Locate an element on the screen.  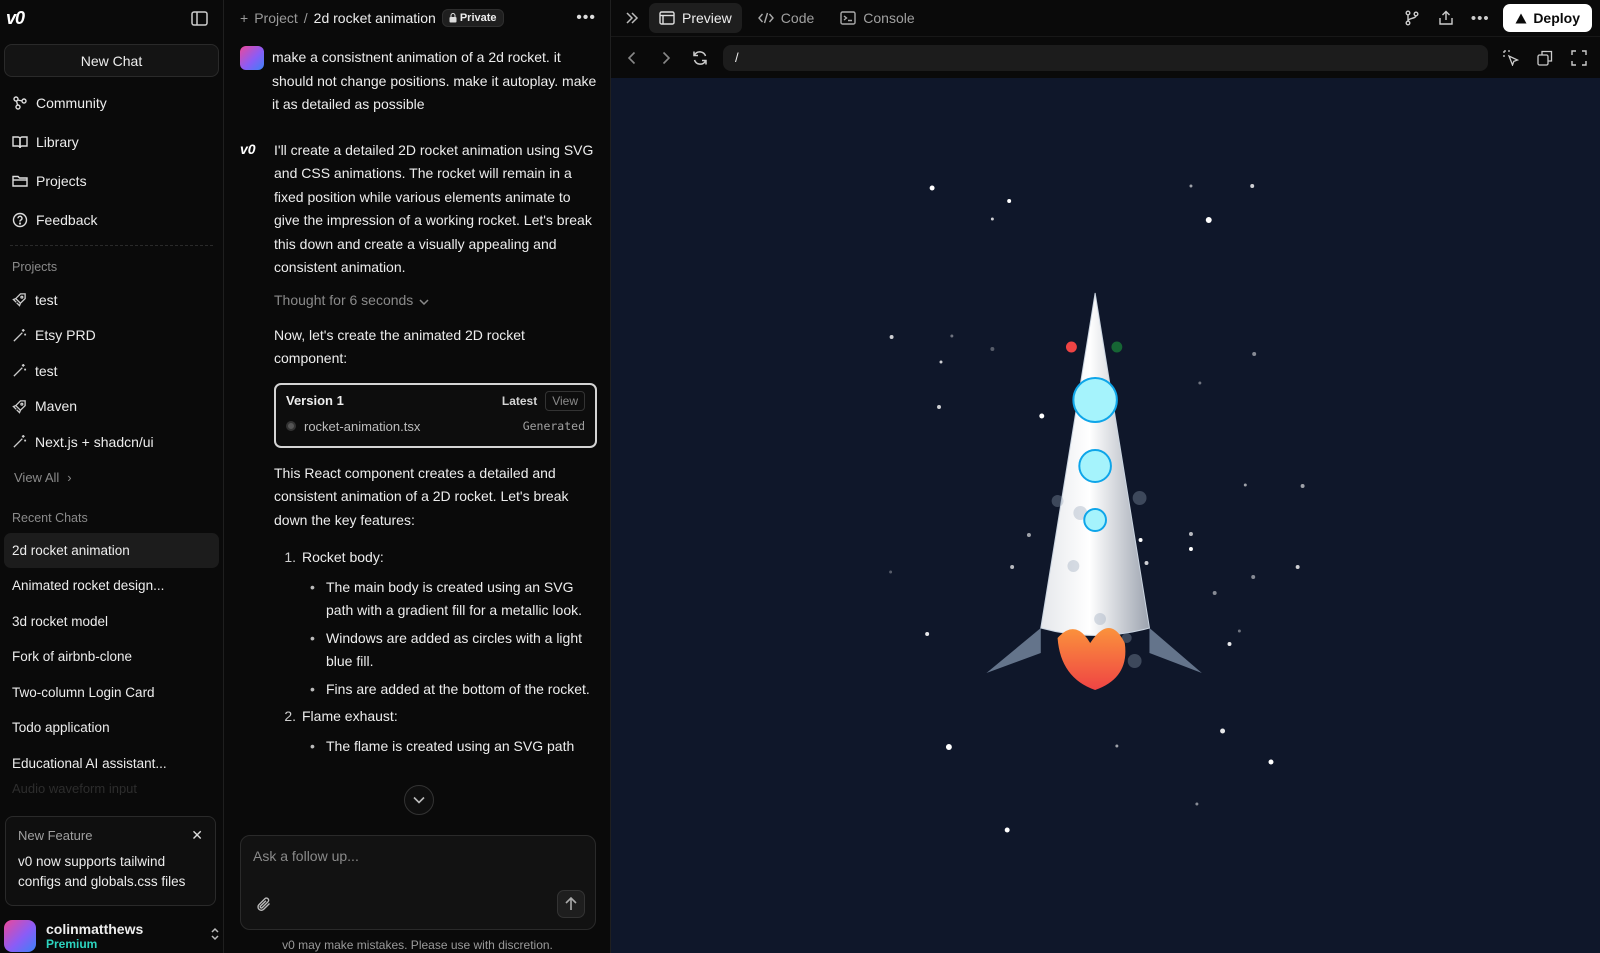
project-item: Etsy PRD is located at coordinates (111, 336).